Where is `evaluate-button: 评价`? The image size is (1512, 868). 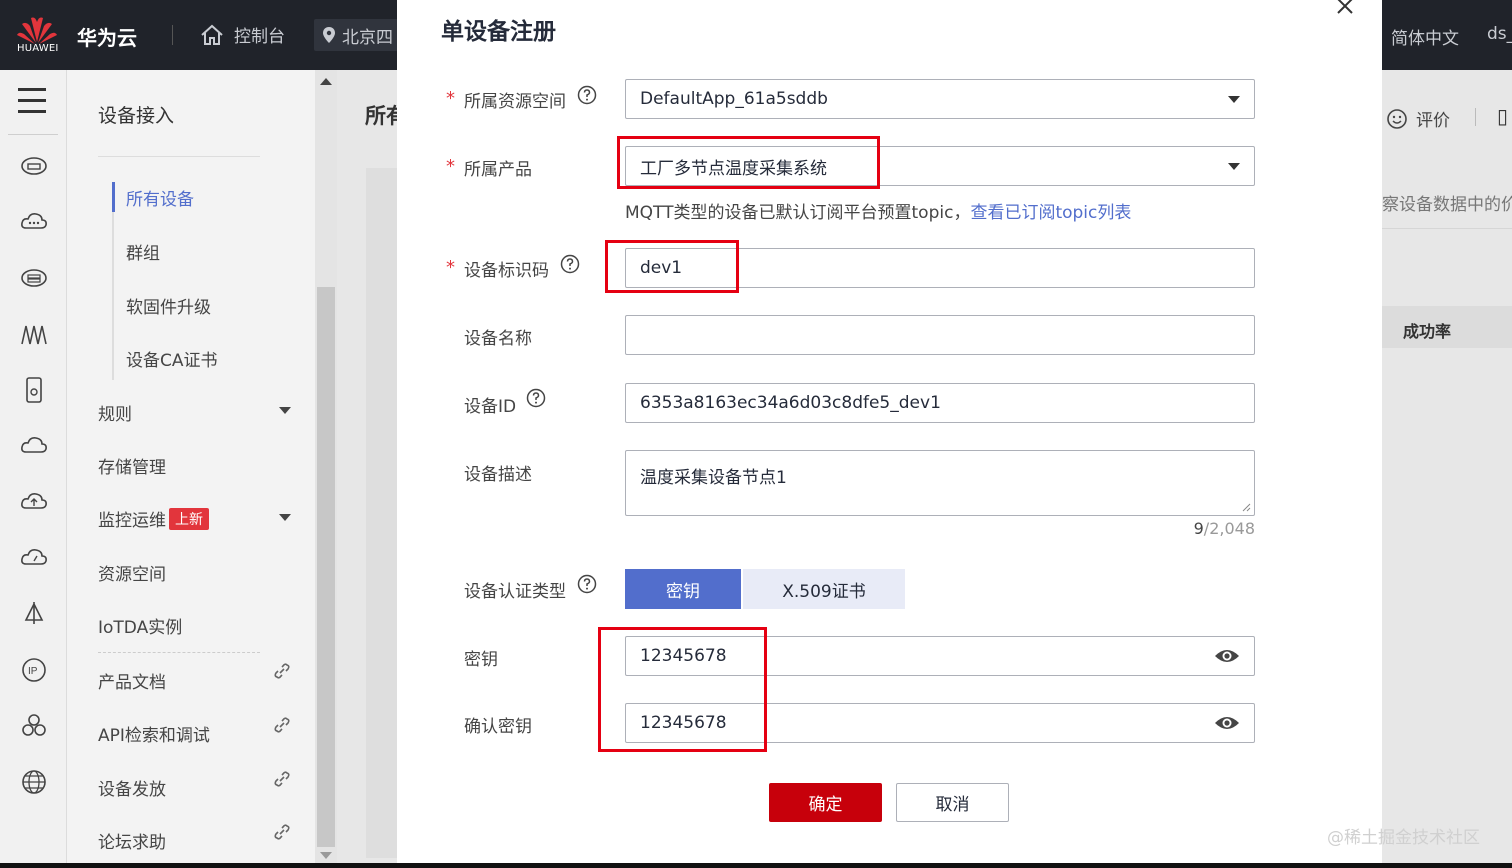 evaluate-button: 评价 is located at coordinates (1418, 118).